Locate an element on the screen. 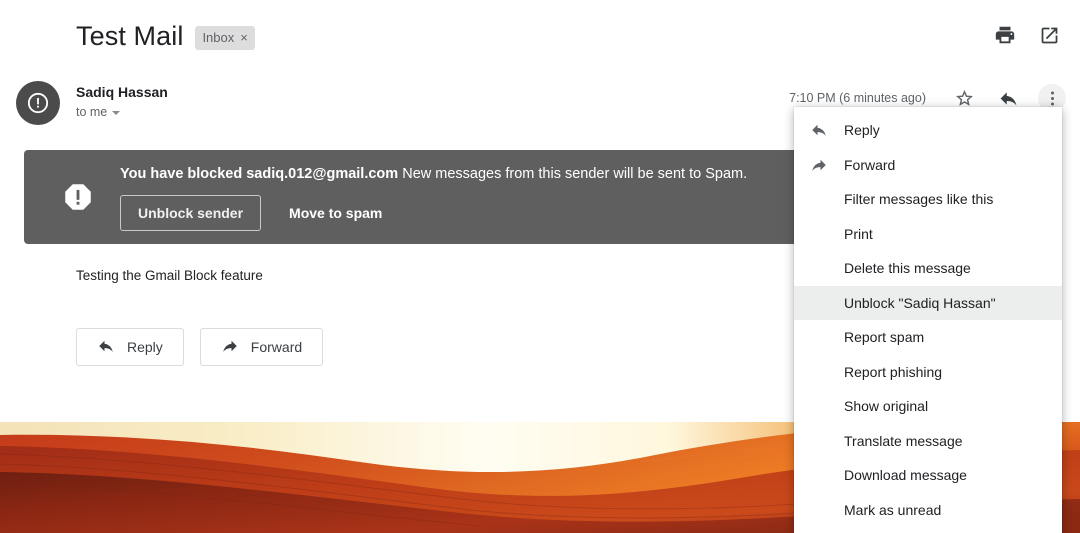 The width and height of the screenshot is (1080, 533). menu-item-download-message: Download message is located at coordinates (928, 475).